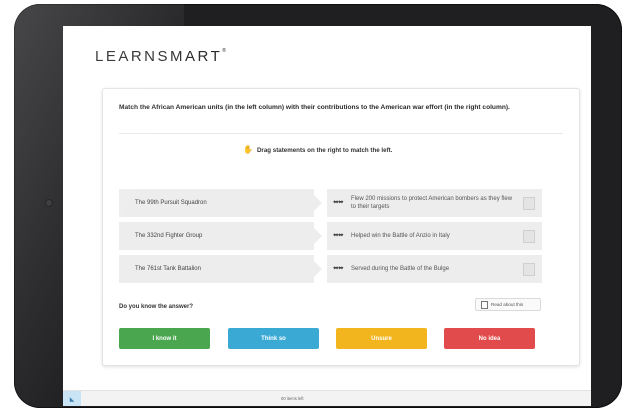  Describe the element at coordinates (72, 398) in the screenshot. I see `corner-tab-icon: ◣` at that location.